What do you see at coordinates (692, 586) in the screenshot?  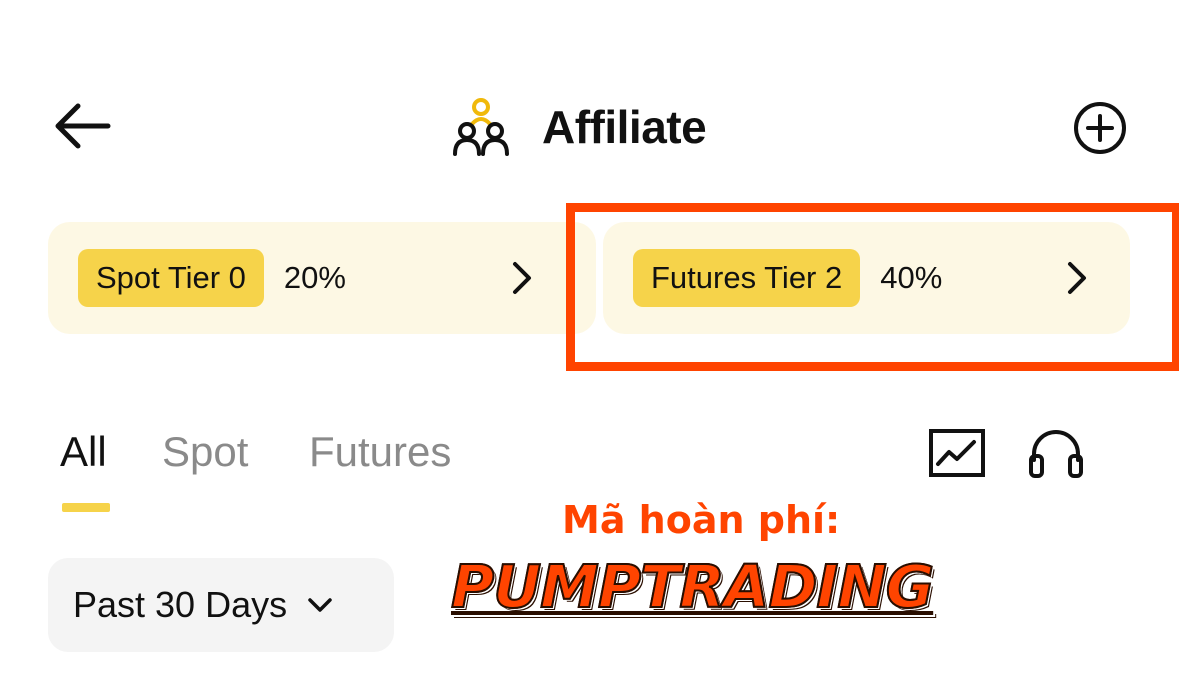 I see `promo-code: PUMPTRADING` at bounding box center [692, 586].